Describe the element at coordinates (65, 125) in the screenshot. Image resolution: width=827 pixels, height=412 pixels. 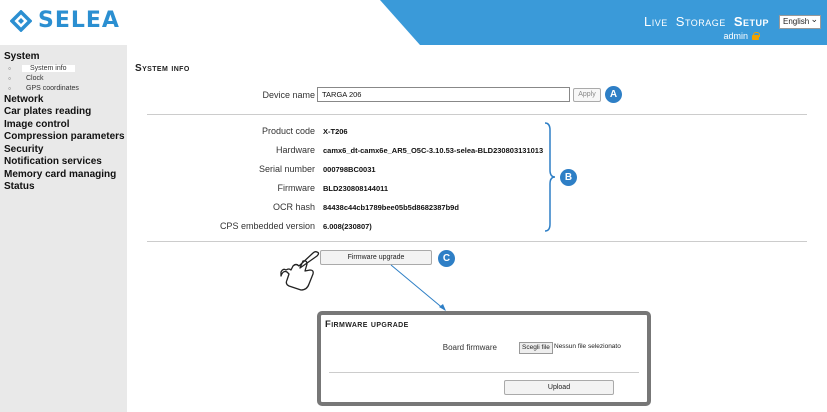
I see `sidebar-item-image-control: Image control` at that location.